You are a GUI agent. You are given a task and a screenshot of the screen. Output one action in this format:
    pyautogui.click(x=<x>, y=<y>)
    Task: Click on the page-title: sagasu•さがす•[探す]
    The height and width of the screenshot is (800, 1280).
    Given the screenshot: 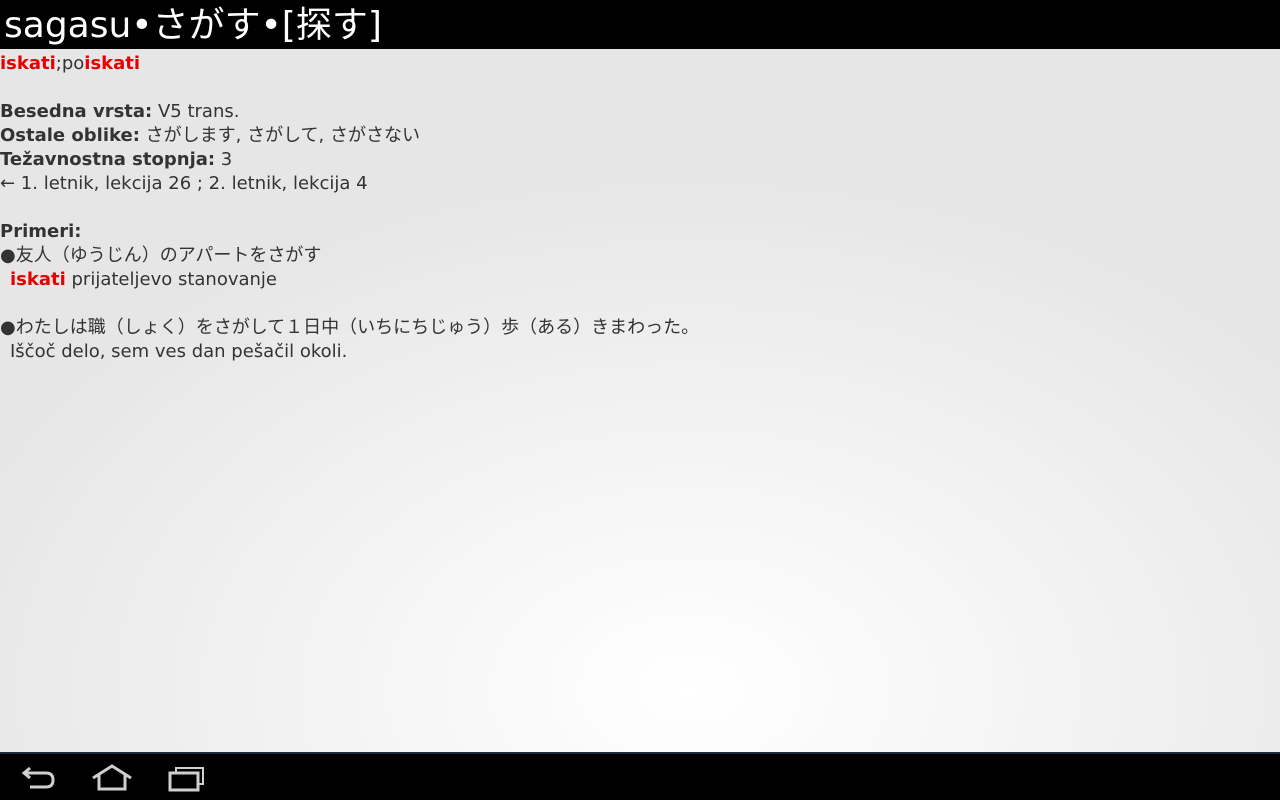 What is the action you would take?
    pyautogui.click(x=193, y=25)
    